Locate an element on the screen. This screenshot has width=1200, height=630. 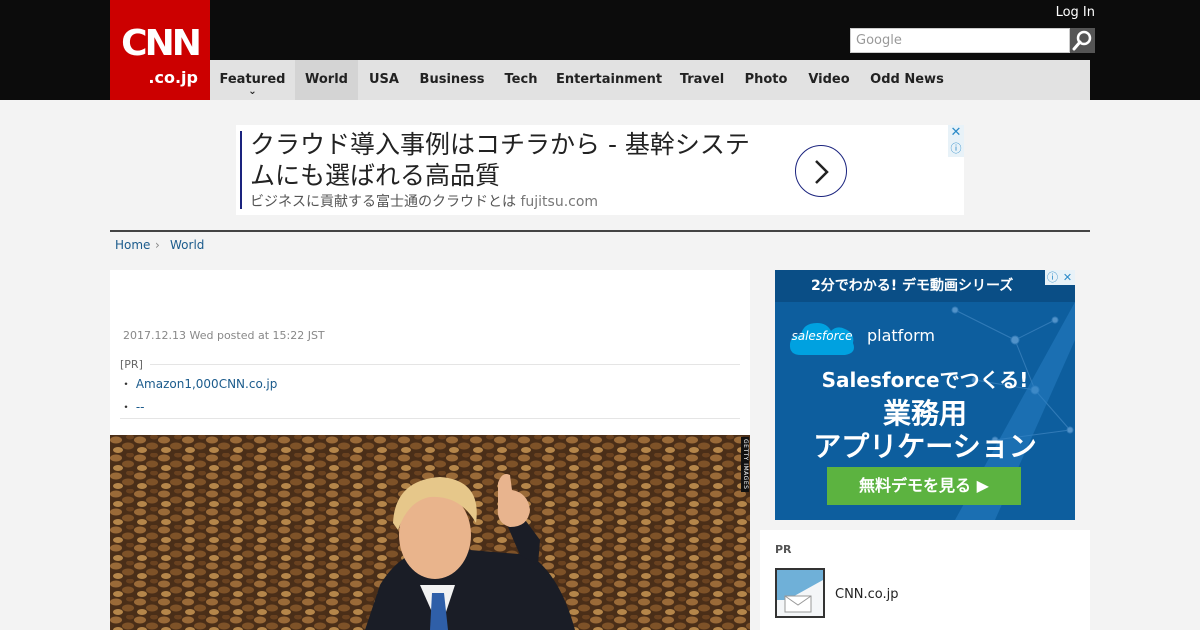
nav-item-photo: Photo is located at coordinates (766, 80).